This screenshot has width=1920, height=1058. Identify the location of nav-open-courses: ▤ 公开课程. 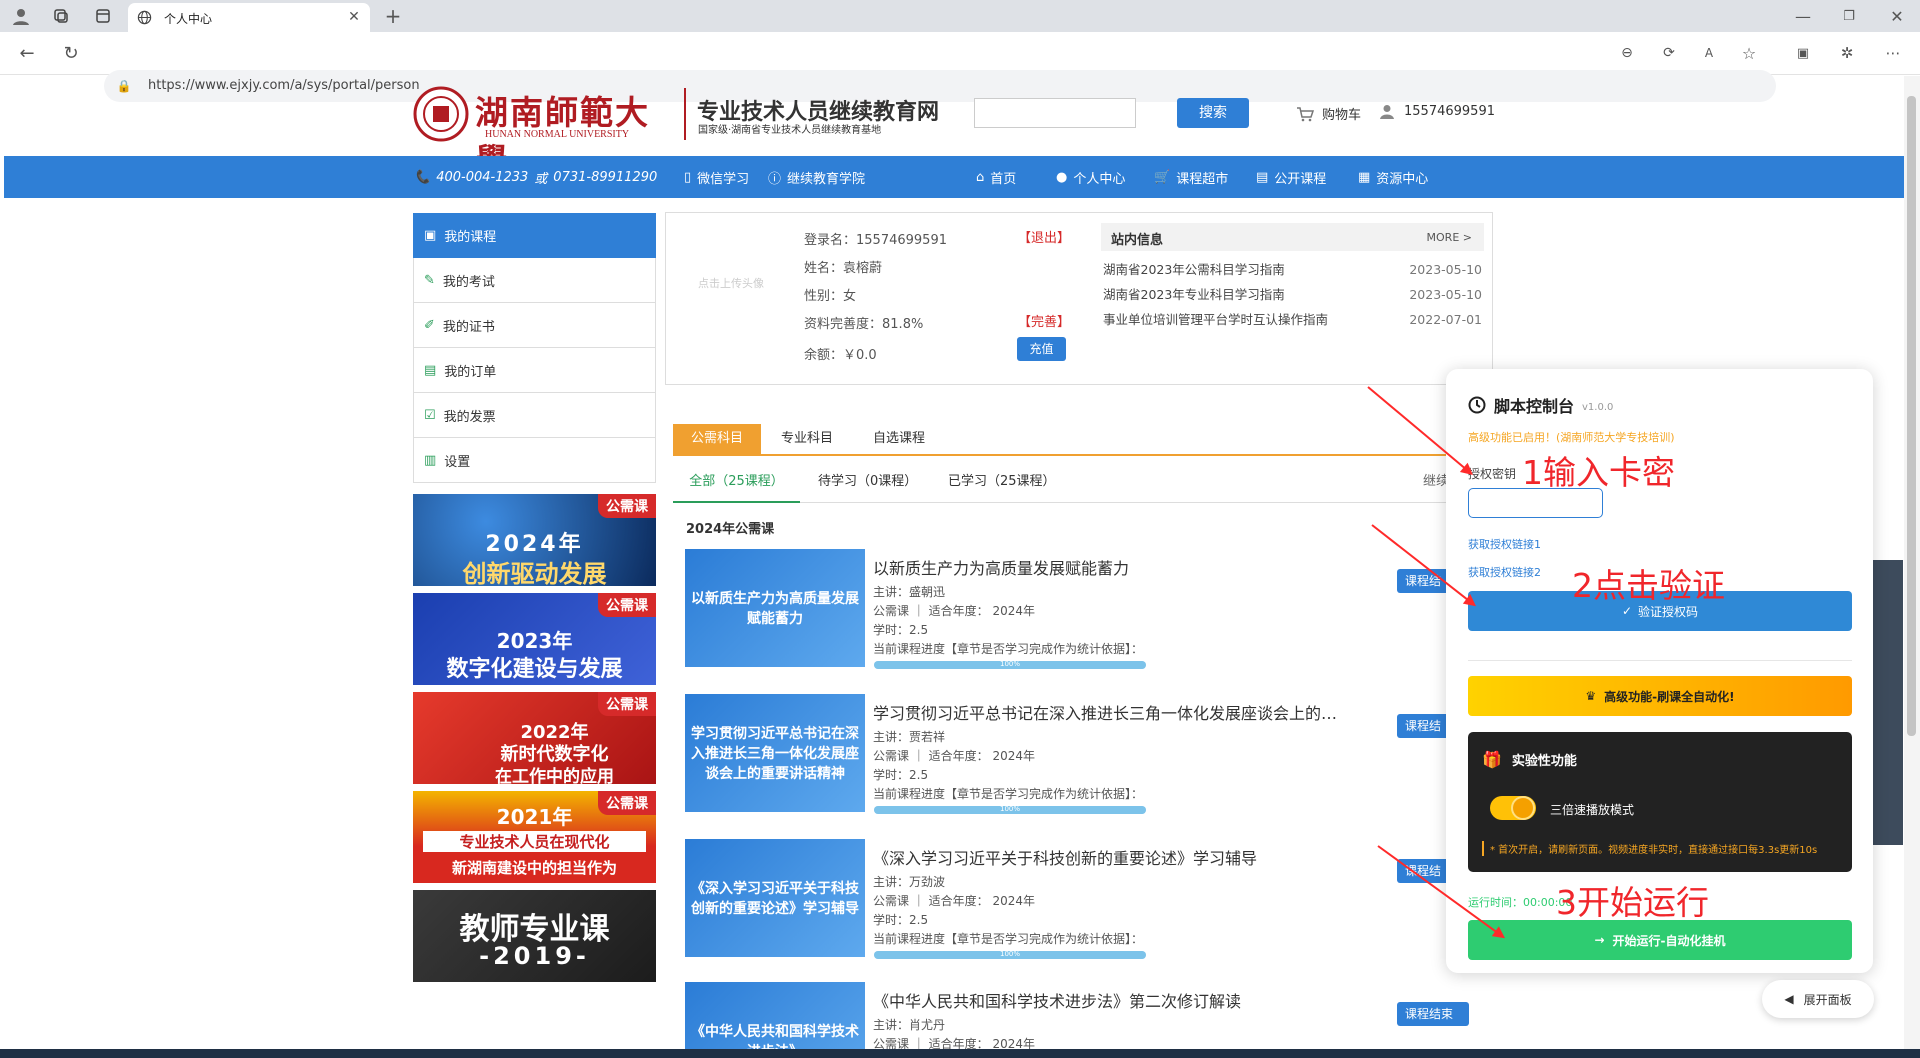
(1291, 177).